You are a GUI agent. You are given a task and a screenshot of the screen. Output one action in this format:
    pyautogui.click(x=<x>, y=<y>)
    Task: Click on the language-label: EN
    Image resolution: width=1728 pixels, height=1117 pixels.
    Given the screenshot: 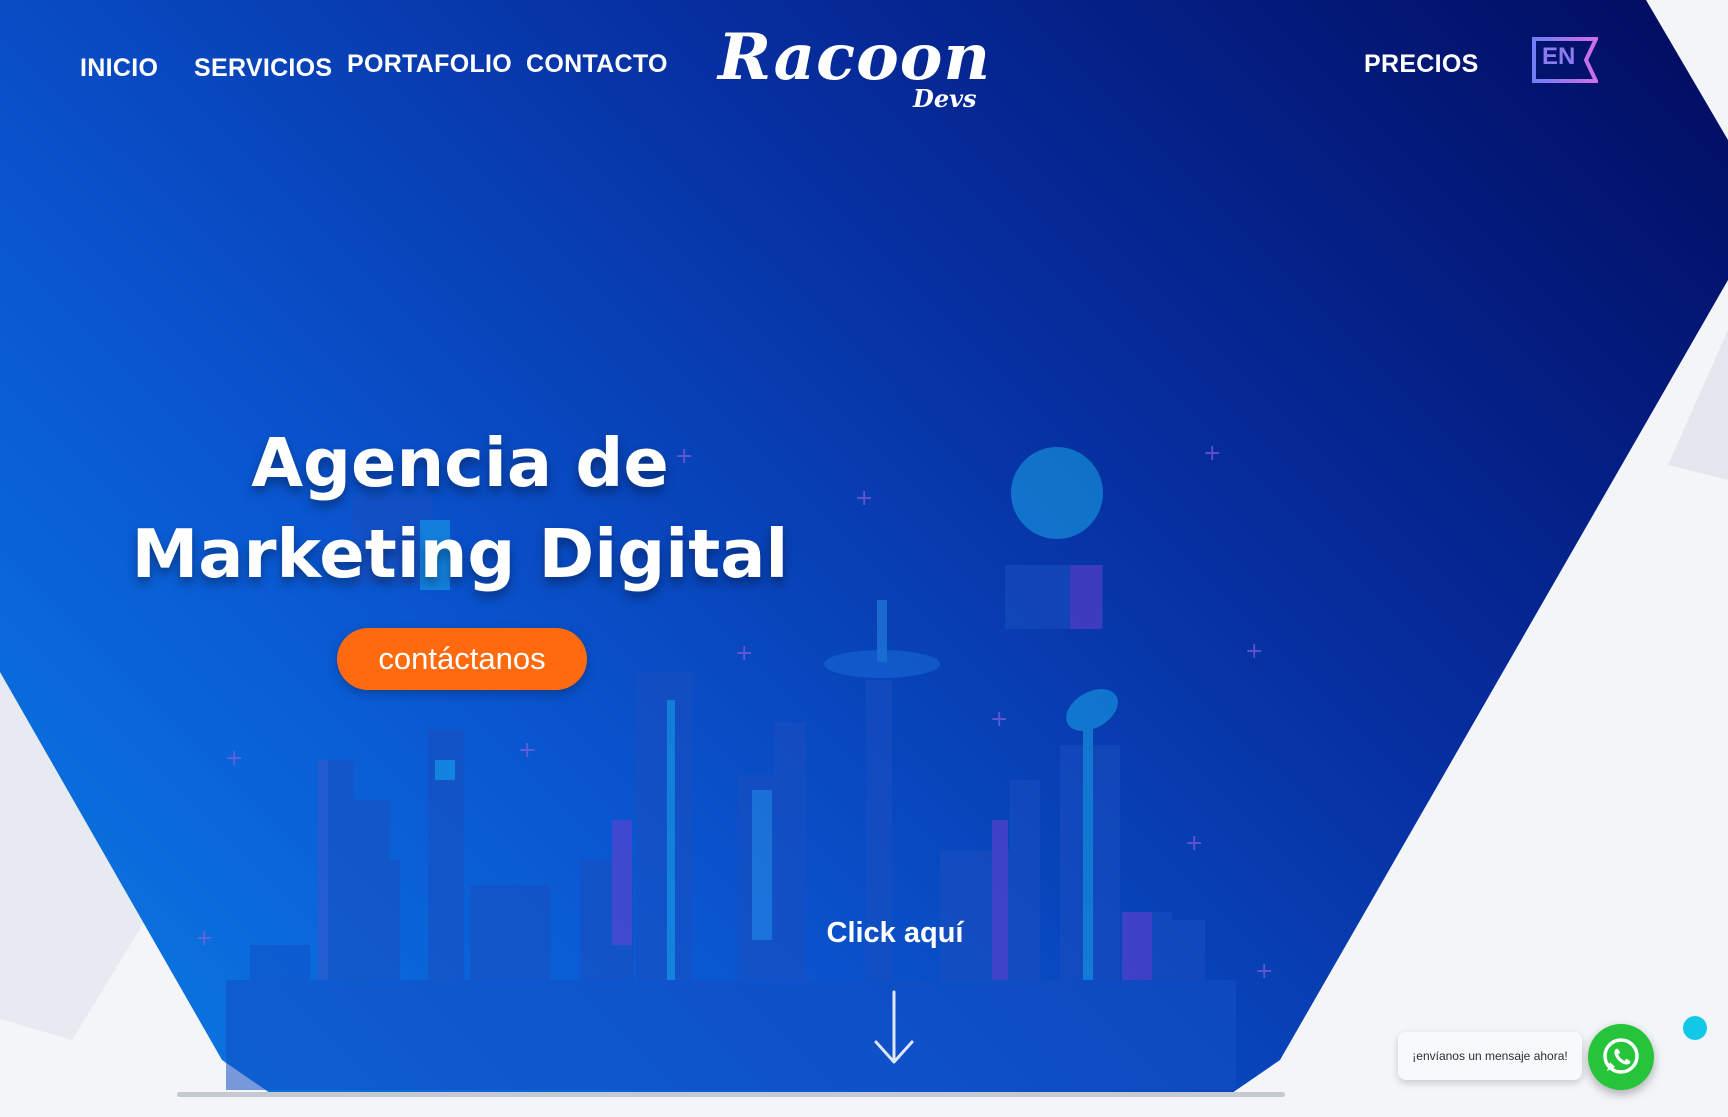 What is the action you would take?
    pyautogui.click(x=1559, y=56)
    